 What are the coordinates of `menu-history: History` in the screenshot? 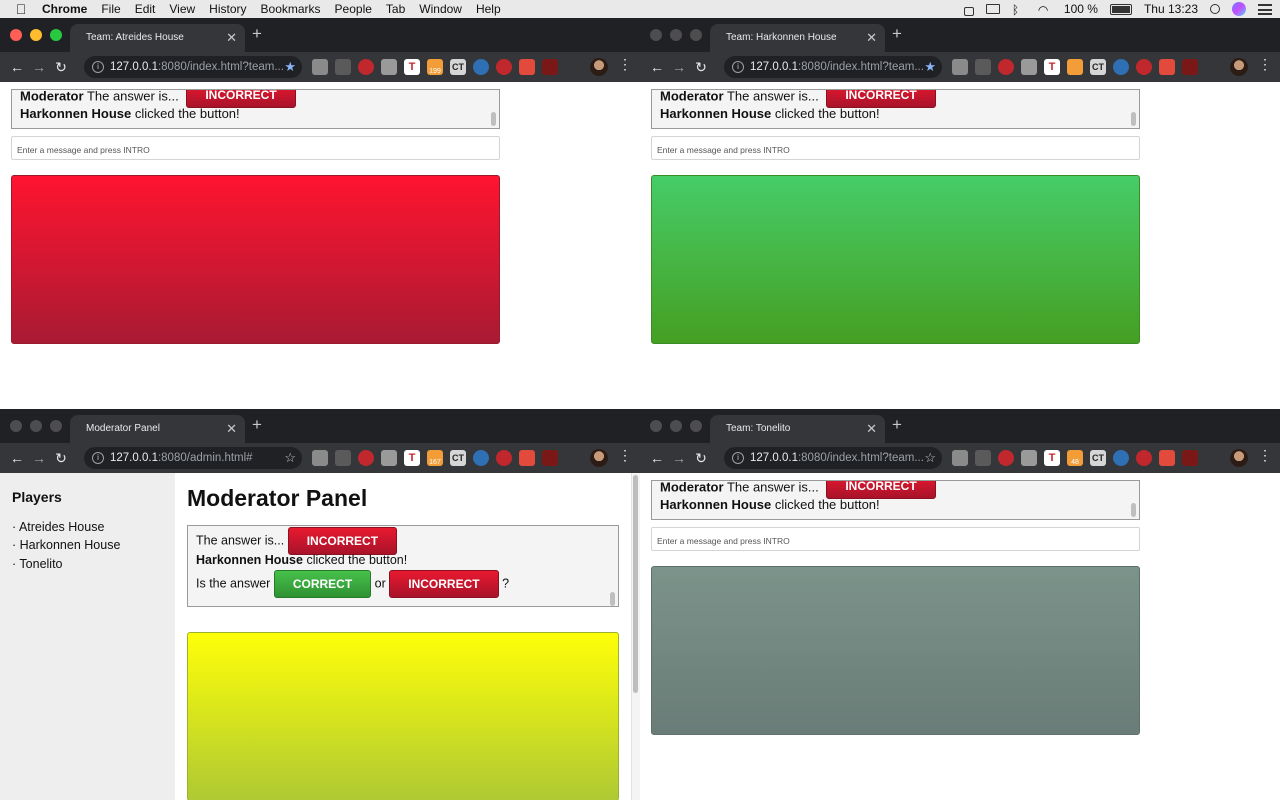 It's located at (227, 9).